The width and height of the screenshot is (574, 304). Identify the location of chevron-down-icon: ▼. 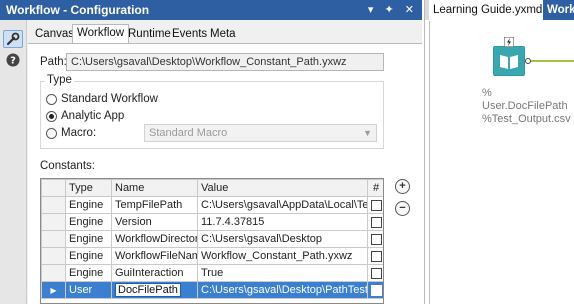
(367, 133).